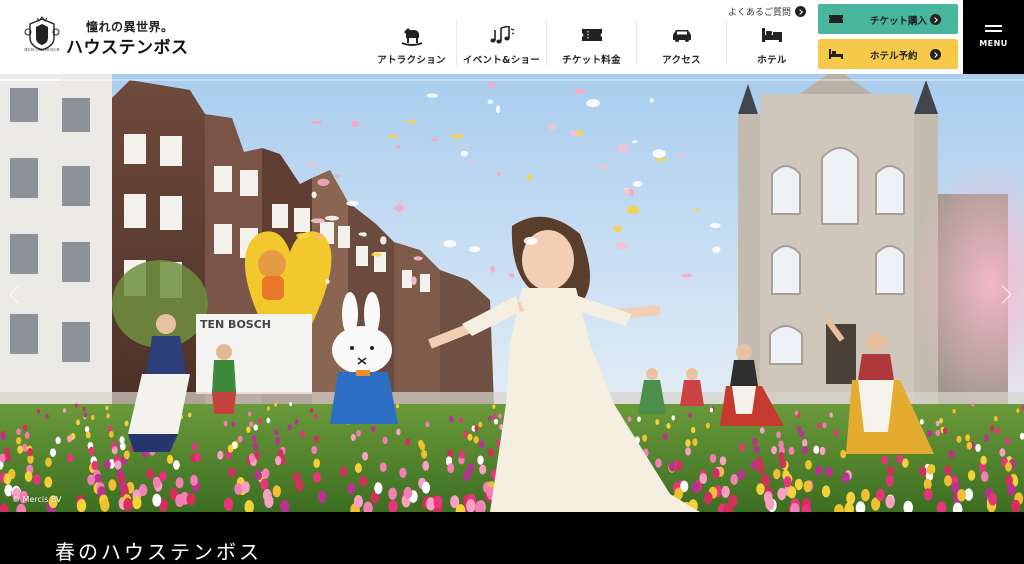  What do you see at coordinates (888, 19) in the screenshot?
I see `ticket-purchase-button: チケット購入` at bounding box center [888, 19].